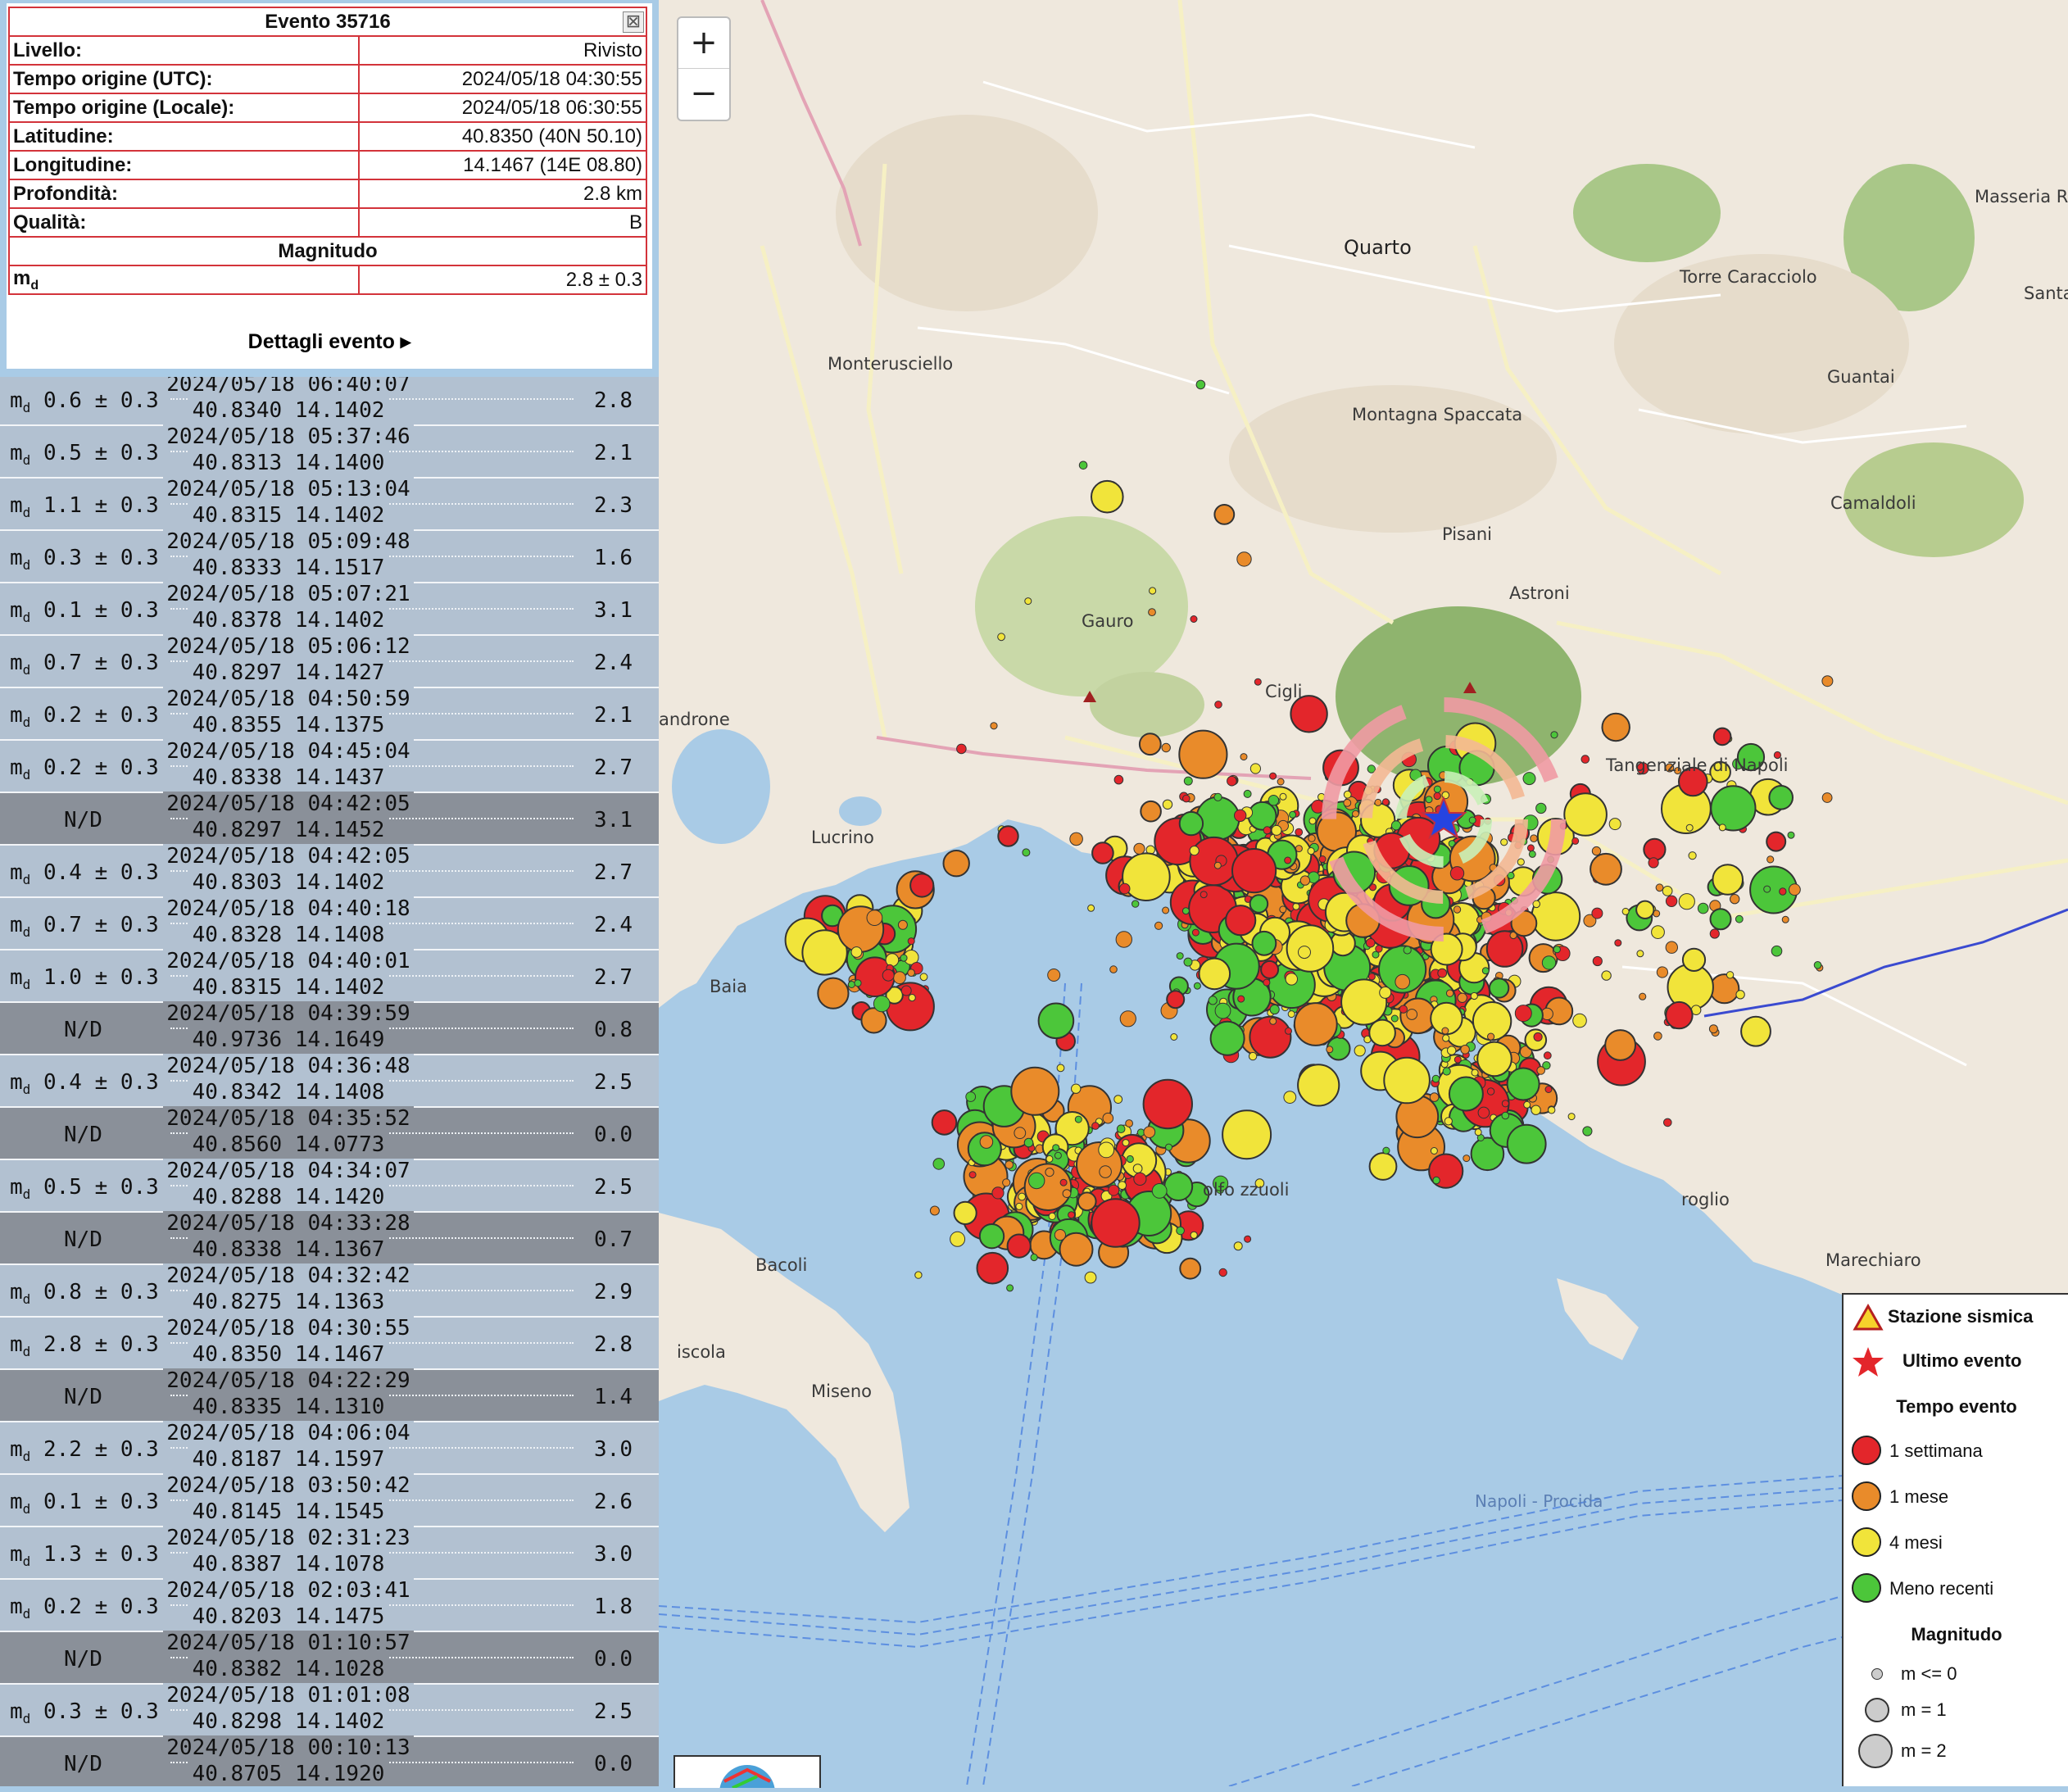  Describe the element at coordinates (701, 1352) in the screenshot. I see `place-label: iscola` at that location.